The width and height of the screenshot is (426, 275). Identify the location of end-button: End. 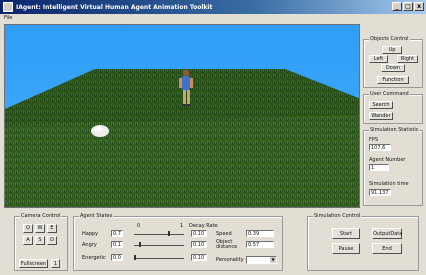
(387, 248).